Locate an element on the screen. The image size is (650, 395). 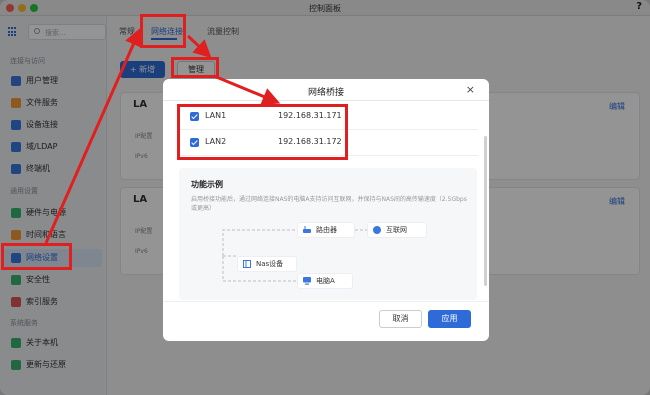
nas-icon is located at coordinates (247, 264).